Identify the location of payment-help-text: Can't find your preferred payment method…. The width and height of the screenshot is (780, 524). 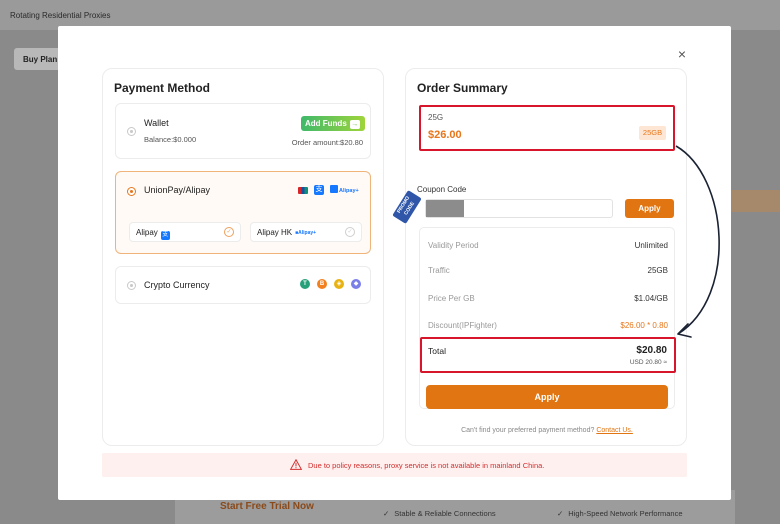
(528, 430).